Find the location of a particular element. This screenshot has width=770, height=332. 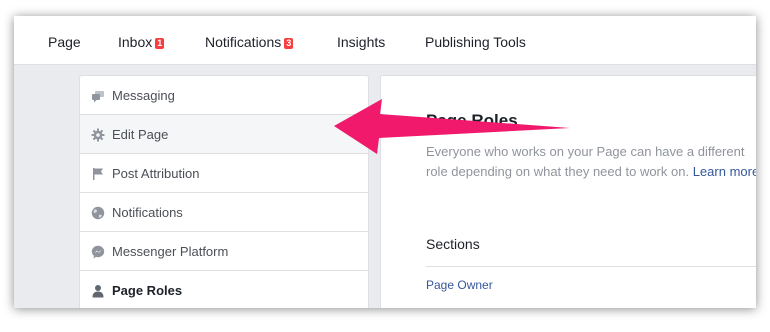

sidebar-item-label: Notifications is located at coordinates (147, 212).